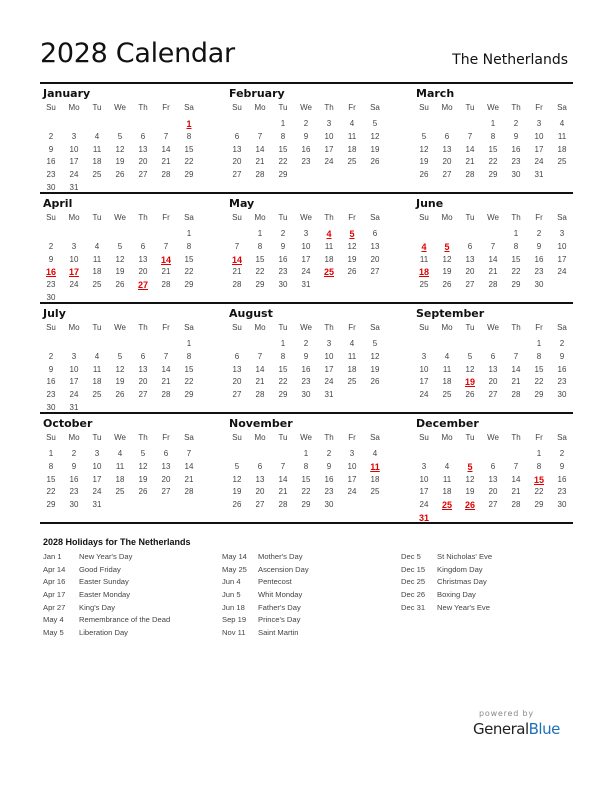  What do you see at coordinates (143, 285) in the screenshot?
I see `holiday-date: 27` at bounding box center [143, 285].